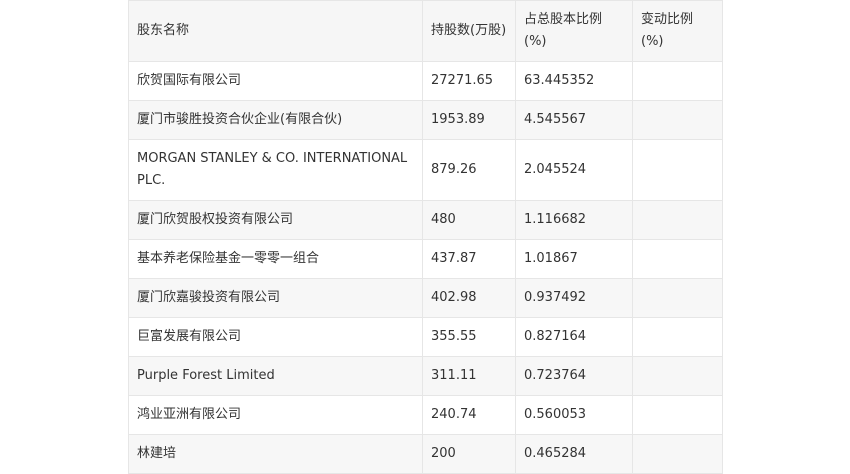 The image size is (850, 474). What do you see at coordinates (574, 81) in the screenshot?
I see `cell-ratio: 63.445352` at bounding box center [574, 81].